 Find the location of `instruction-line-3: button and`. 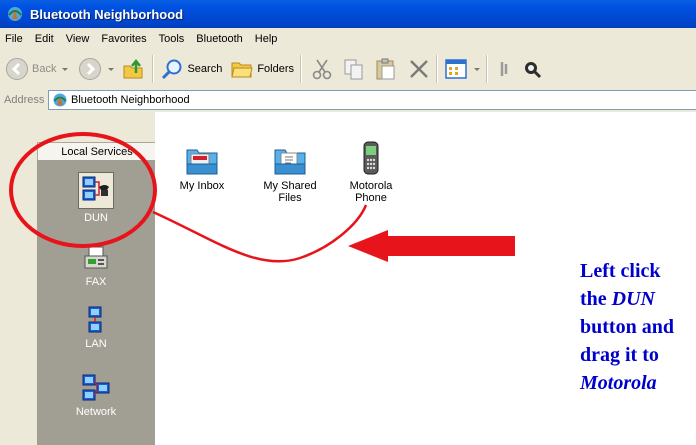

instruction-line-3: button and is located at coordinates (627, 327).